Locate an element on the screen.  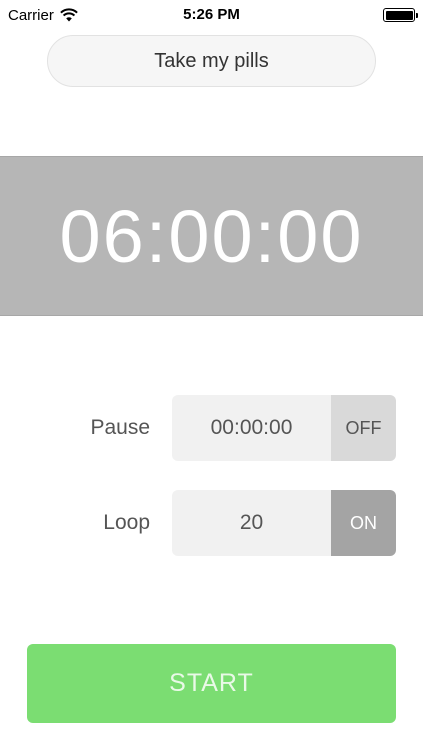
battery-level is located at coordinates (399, 15).